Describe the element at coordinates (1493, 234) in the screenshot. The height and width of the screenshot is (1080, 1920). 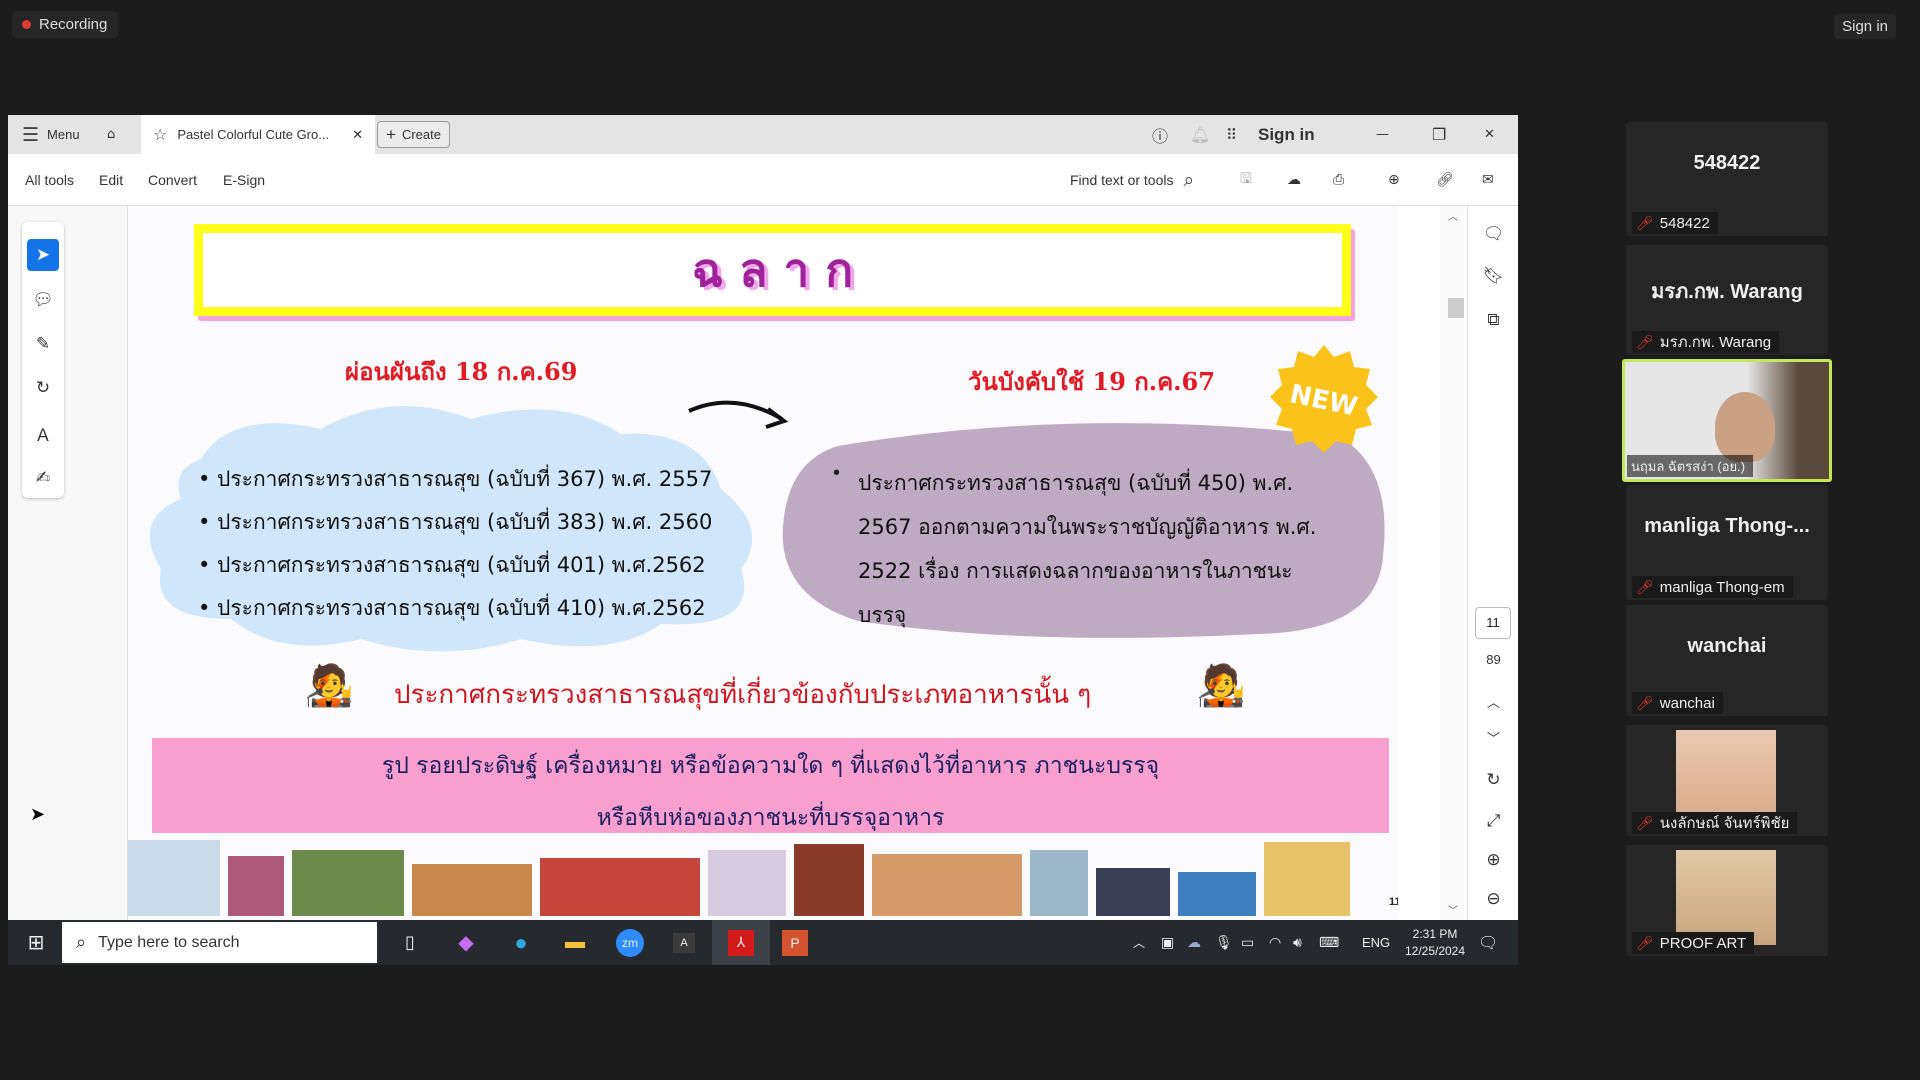
I see `comments-panel-icon: 🗨︎` at that location.